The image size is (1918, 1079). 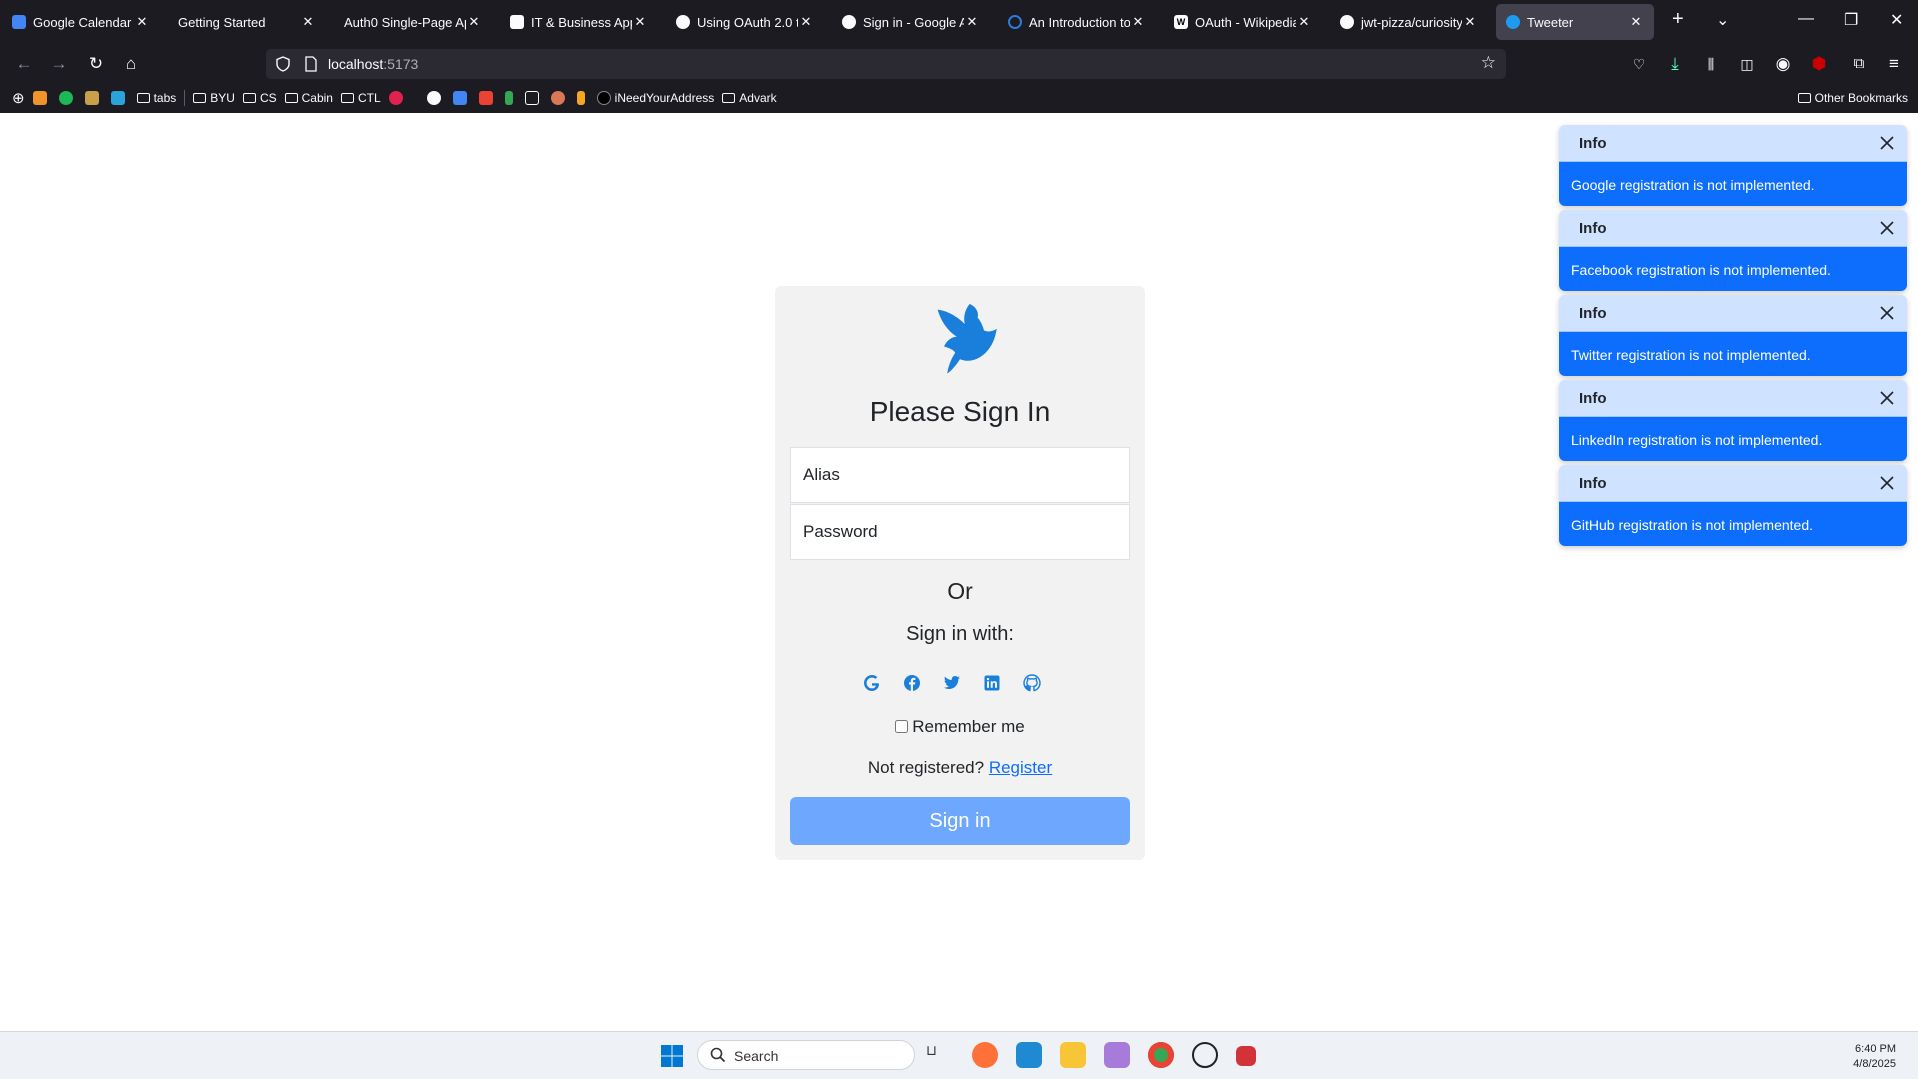 I want to click on taskbar-search: Search, so click(x=806, y=1055).